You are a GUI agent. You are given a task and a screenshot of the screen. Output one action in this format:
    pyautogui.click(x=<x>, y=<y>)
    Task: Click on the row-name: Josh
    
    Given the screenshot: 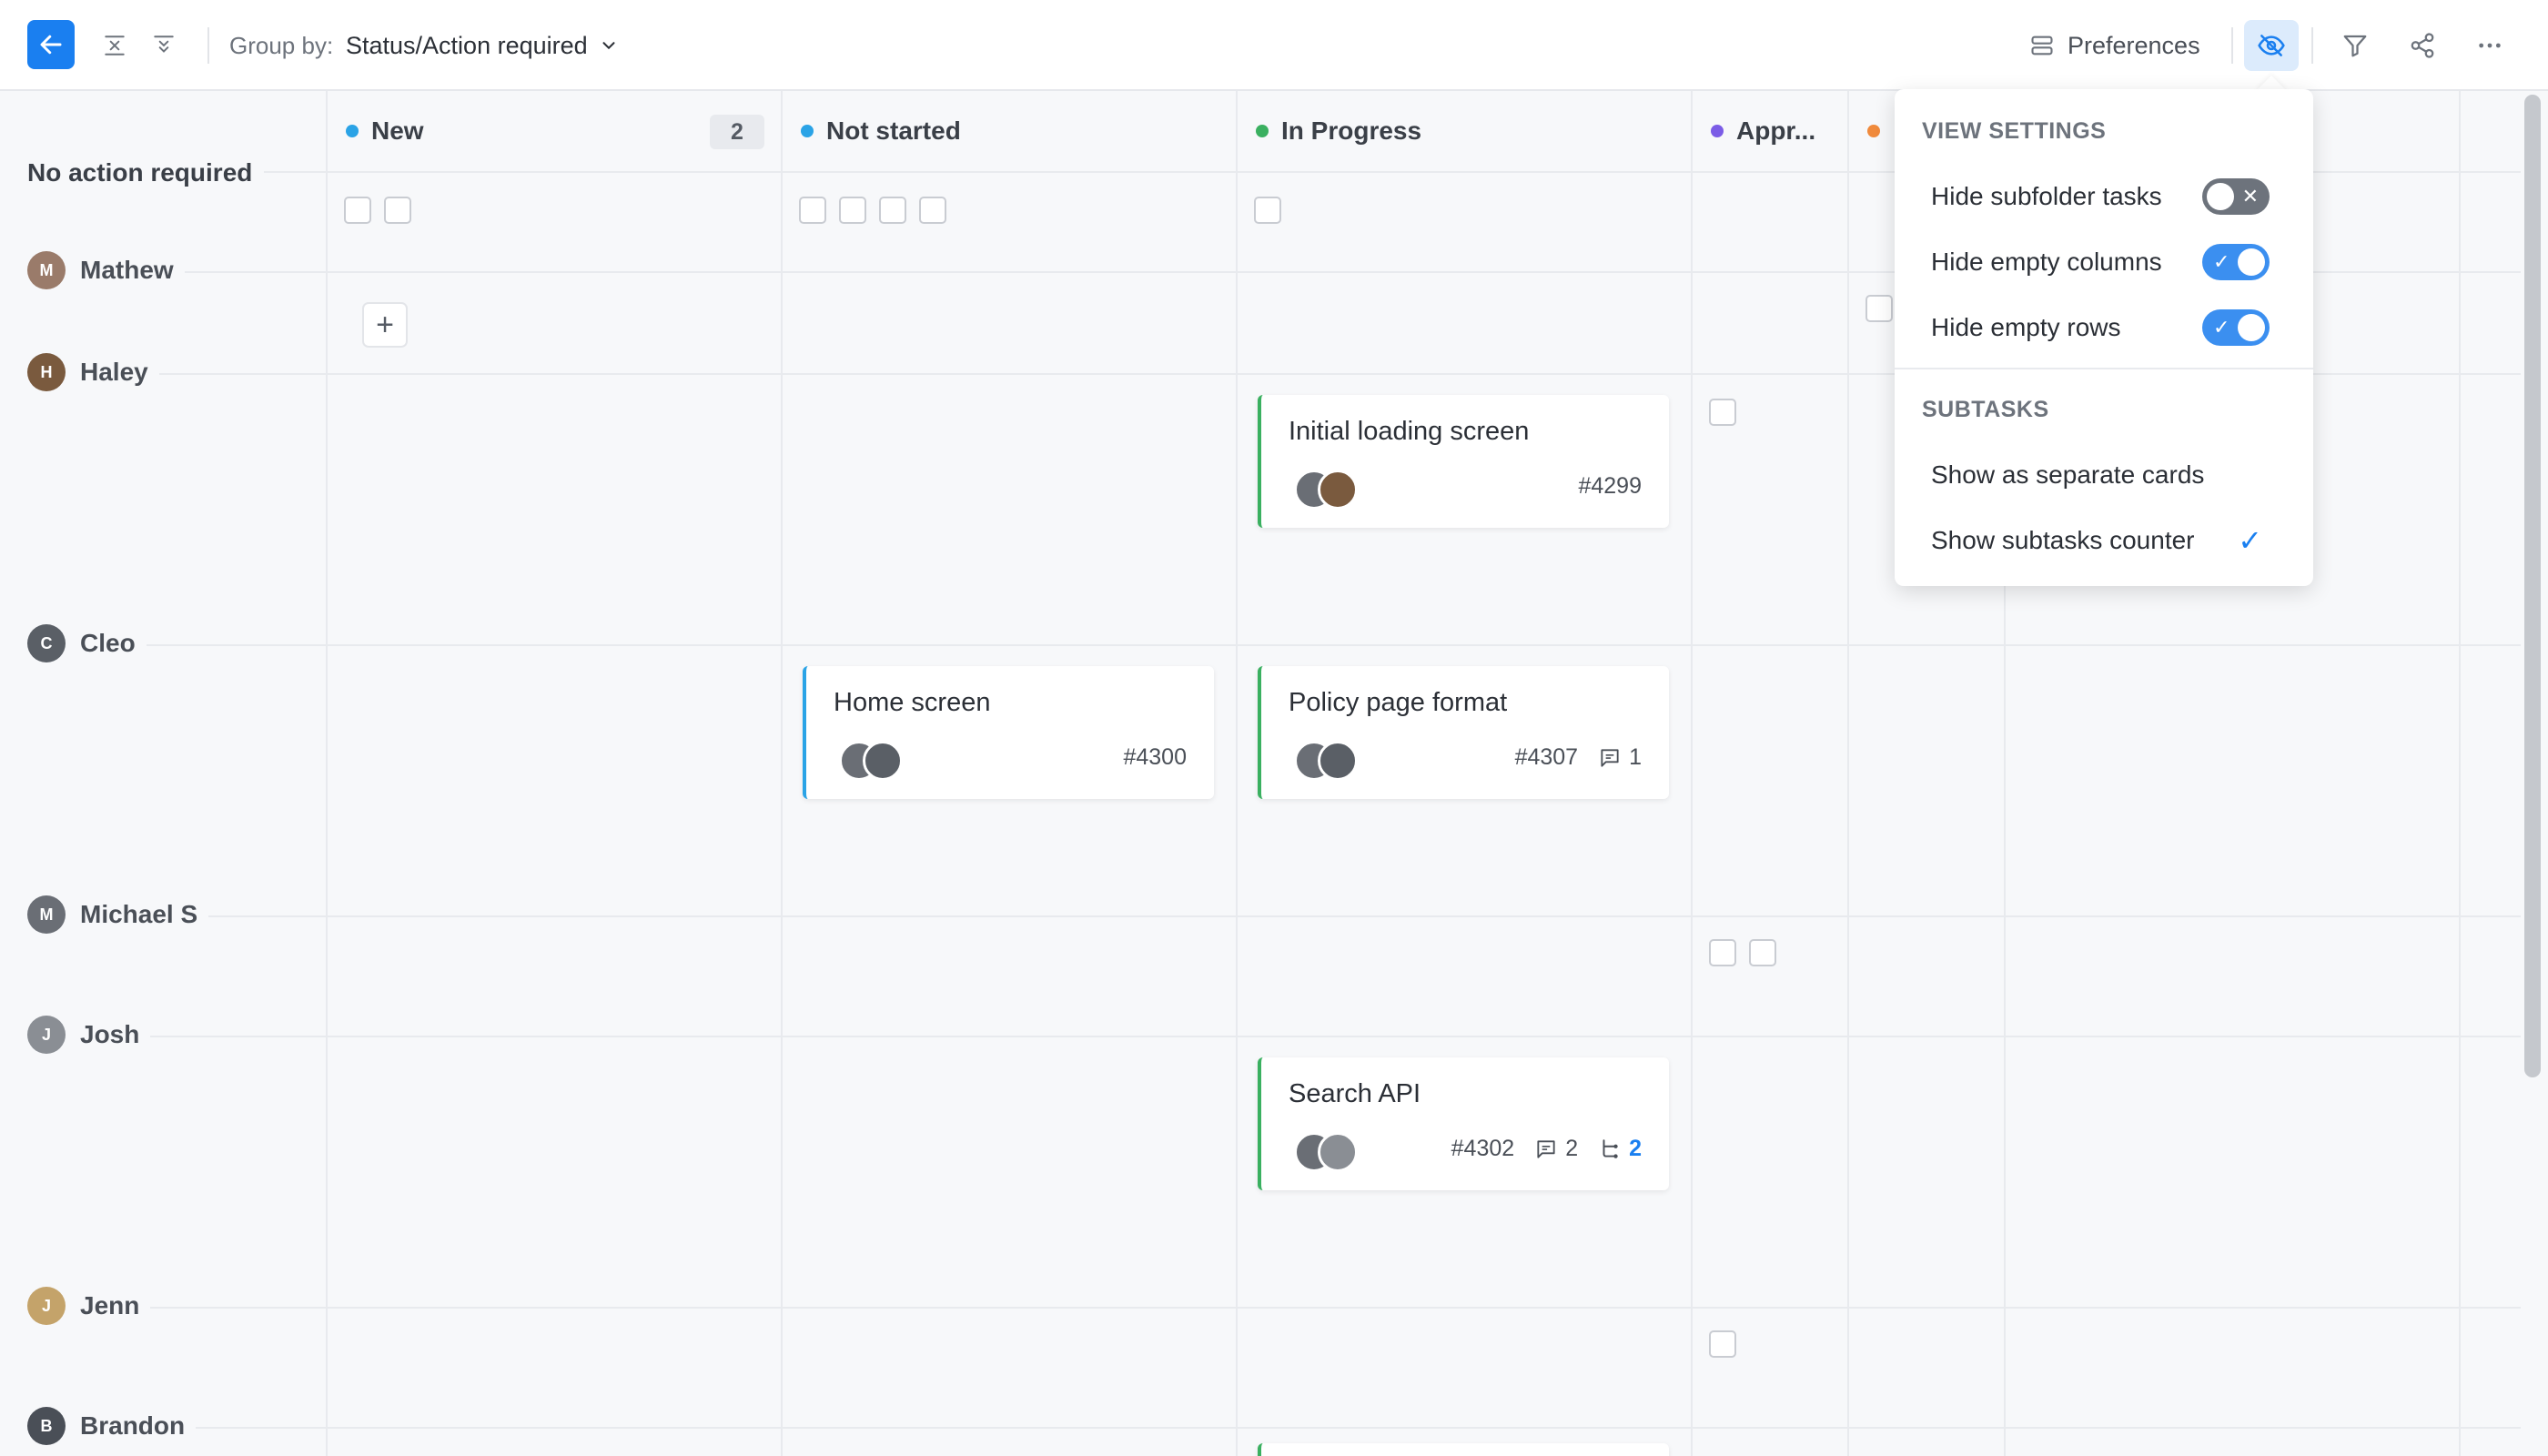 What is the action you would take?
    pyautogui.click(x=110, y=1034)
    